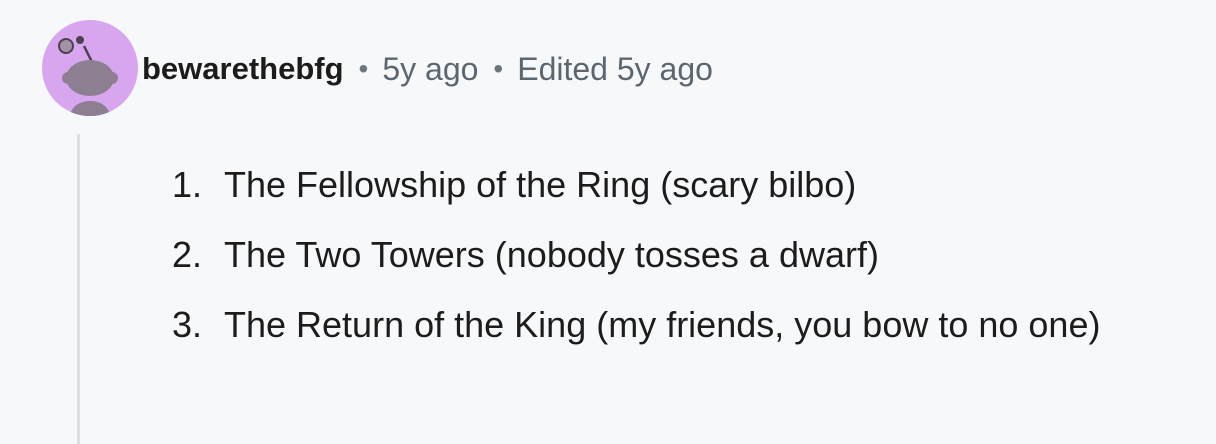  Describe the element at coordinates (540, 184) in the screenshot. I see `list-item-text: The Fellowship of the Ring (scary bilbo)` at that location.